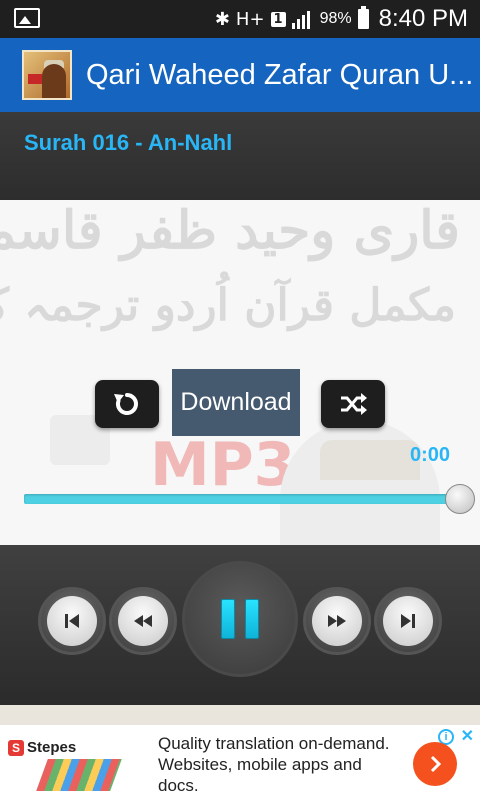 Image resolution: width=480 pixels, height=800 pixels. I want to click on seek-bar, so click(242, 499).